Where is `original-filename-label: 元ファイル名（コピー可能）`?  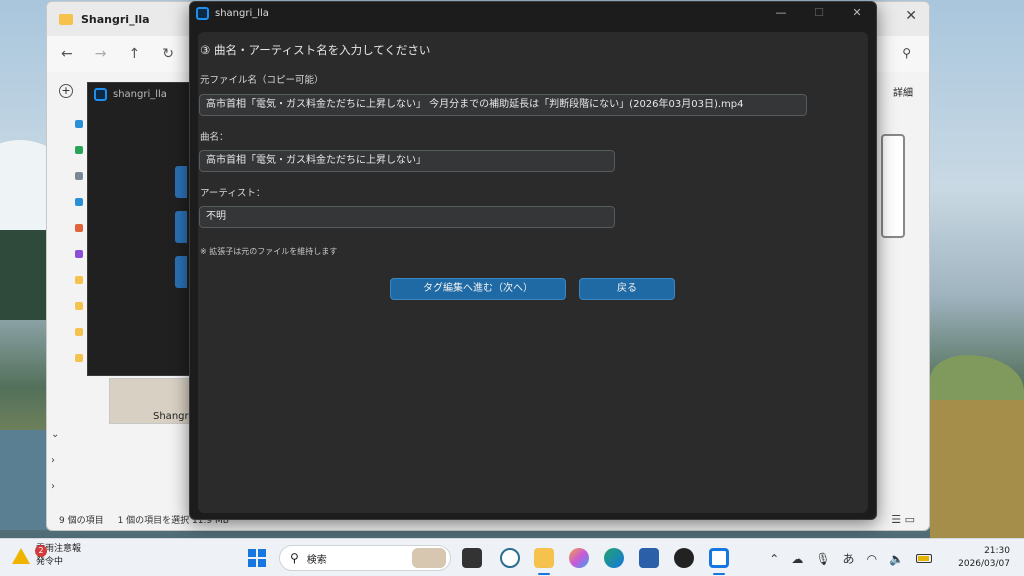
original-filename-label: 元ファイル名（コピー可能） is located at coordinates (262, 80).